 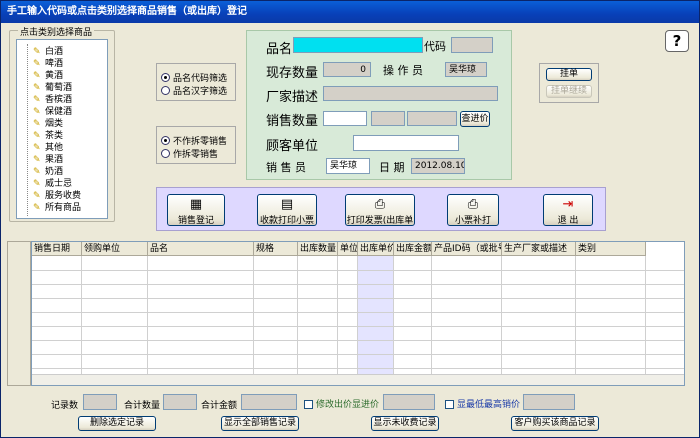 What do you see at coordinates (473, 204) in the screenshot?
I see `printer-icon: ⎙` at bounding box center [473, 204].